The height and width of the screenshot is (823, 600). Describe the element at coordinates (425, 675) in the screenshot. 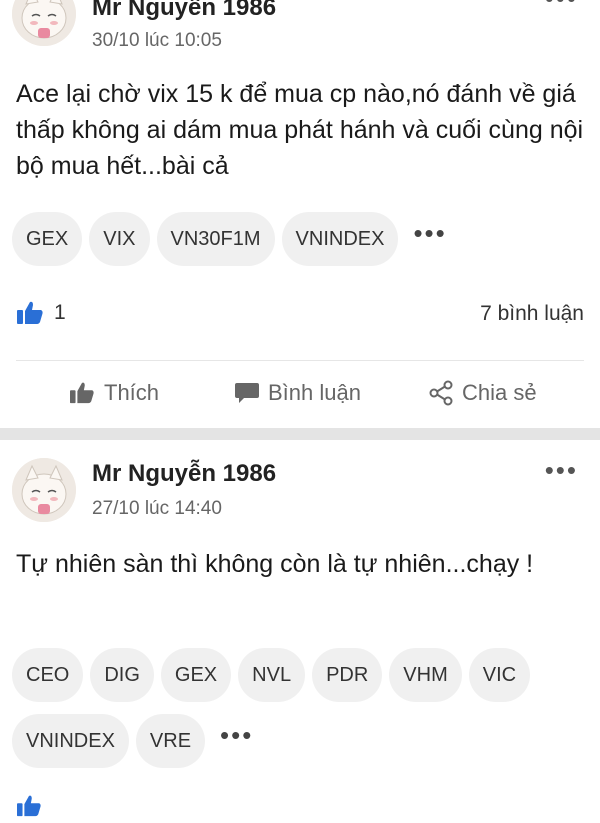

I see `tag-chip: VHM` at that location.